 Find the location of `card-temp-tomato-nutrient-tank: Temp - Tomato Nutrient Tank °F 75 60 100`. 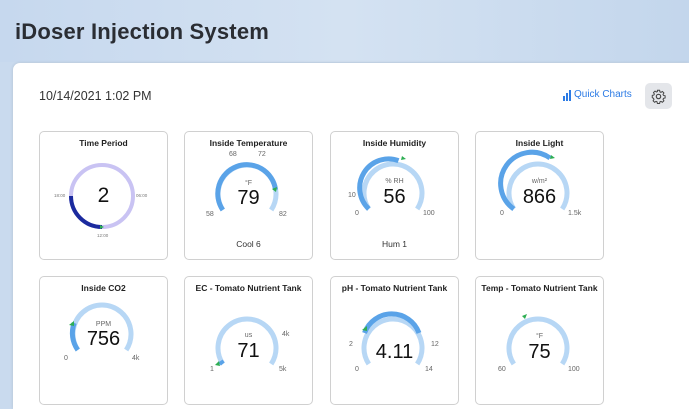

card-temp-tomato-nutrient-tank: Temp - Tomato Nutrient Tank °F 75 60 100 is located at coordinates (539, 340).